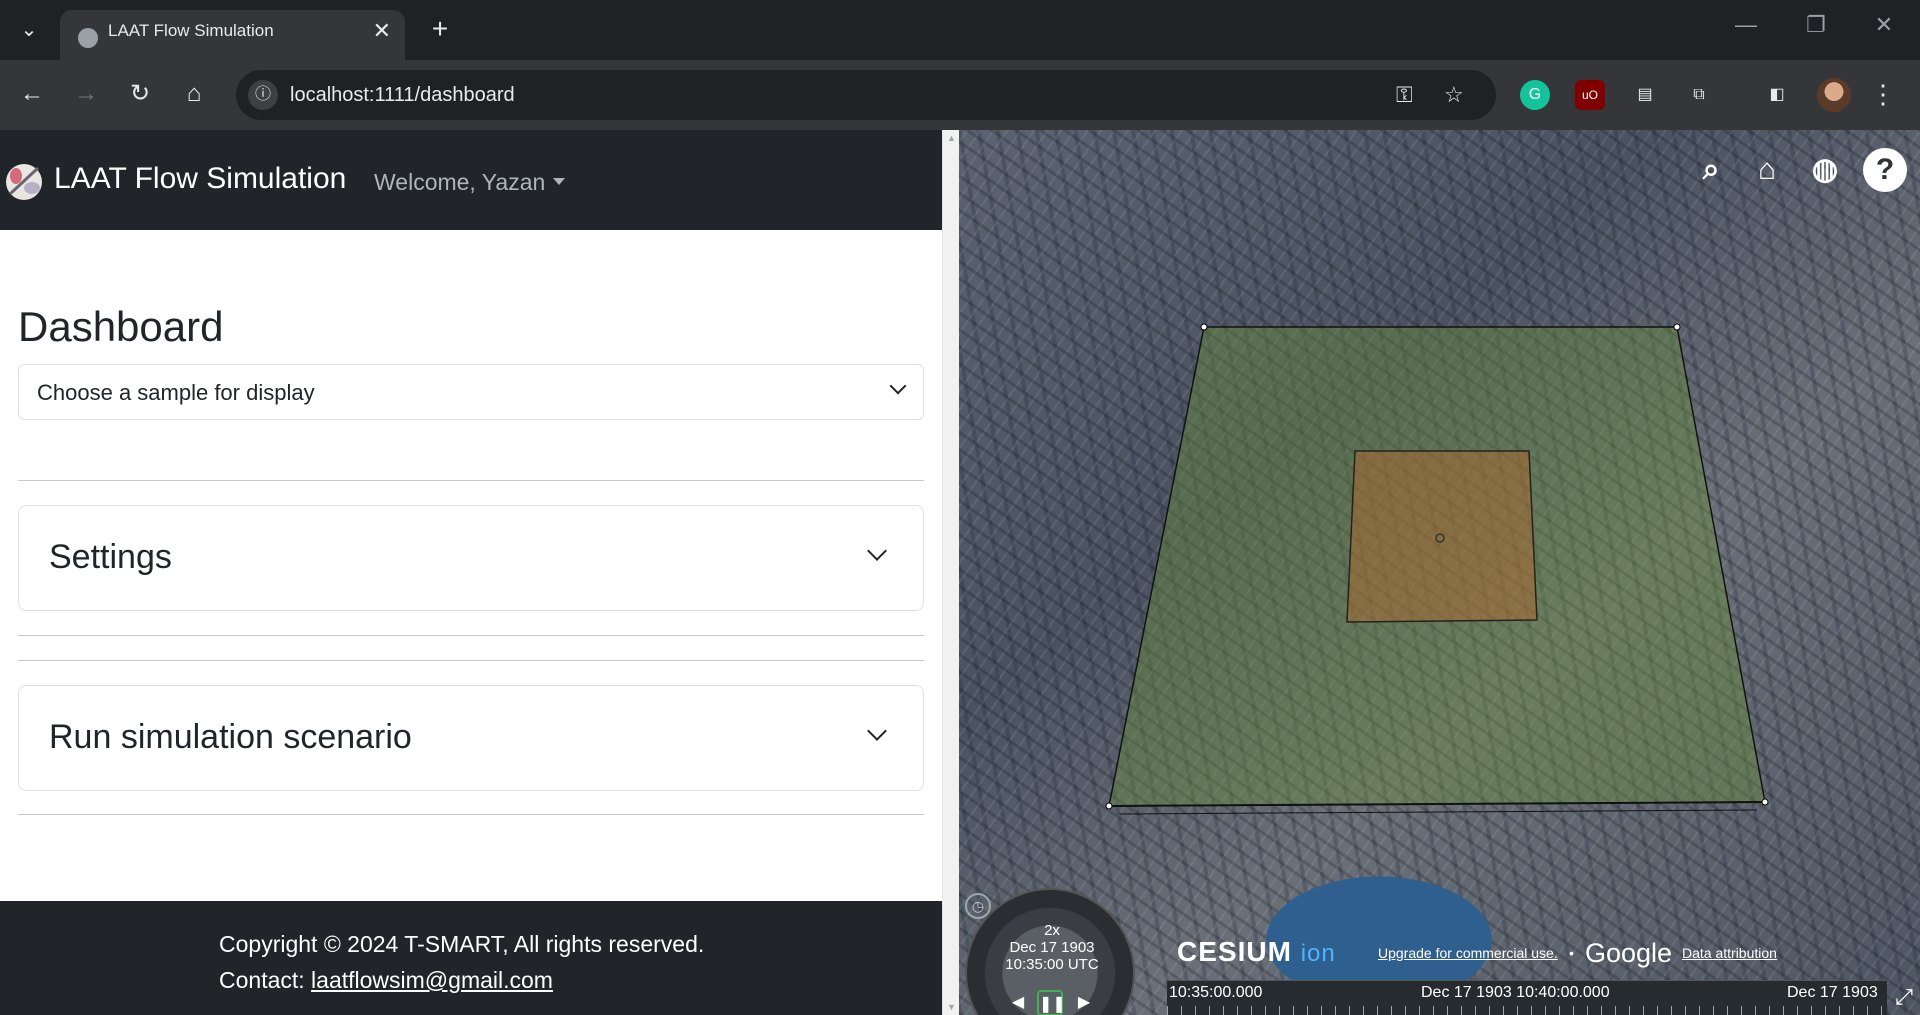 Image resolution: width=1920 pixels, height=1015 pixels. Describe the element at coordinates (440, 29) in the screenshot. I see `new-tab-button: +` at that location.